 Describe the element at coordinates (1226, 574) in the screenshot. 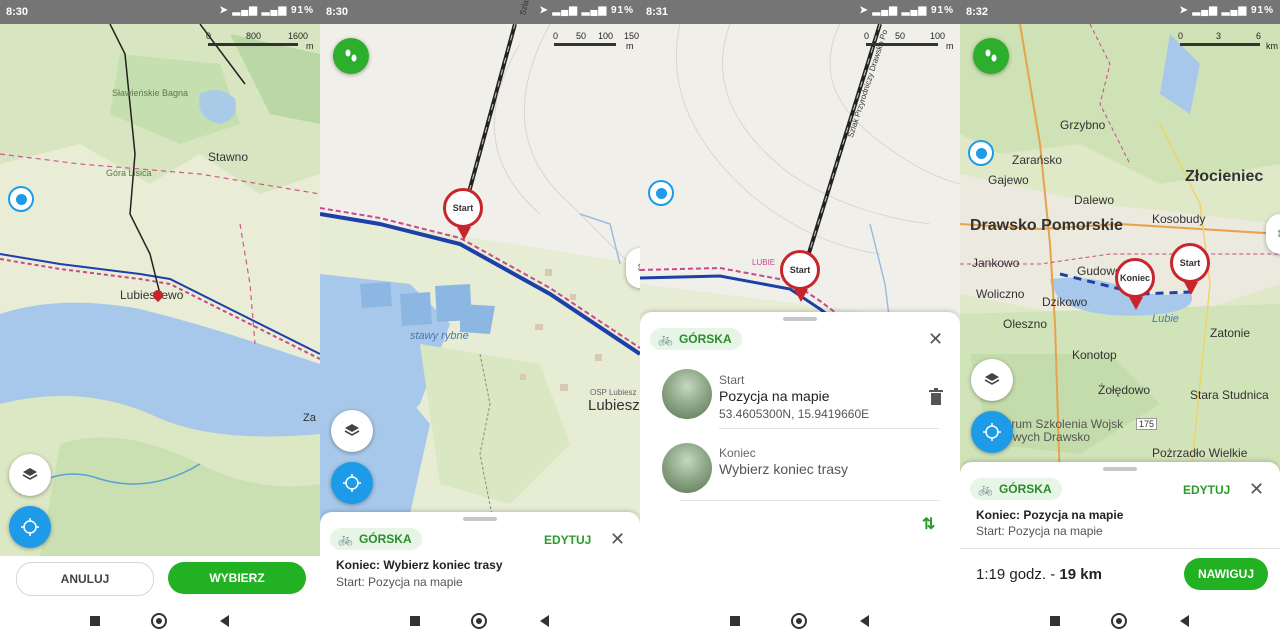

I see `navigate-button: NAWIGUJ` at that location.